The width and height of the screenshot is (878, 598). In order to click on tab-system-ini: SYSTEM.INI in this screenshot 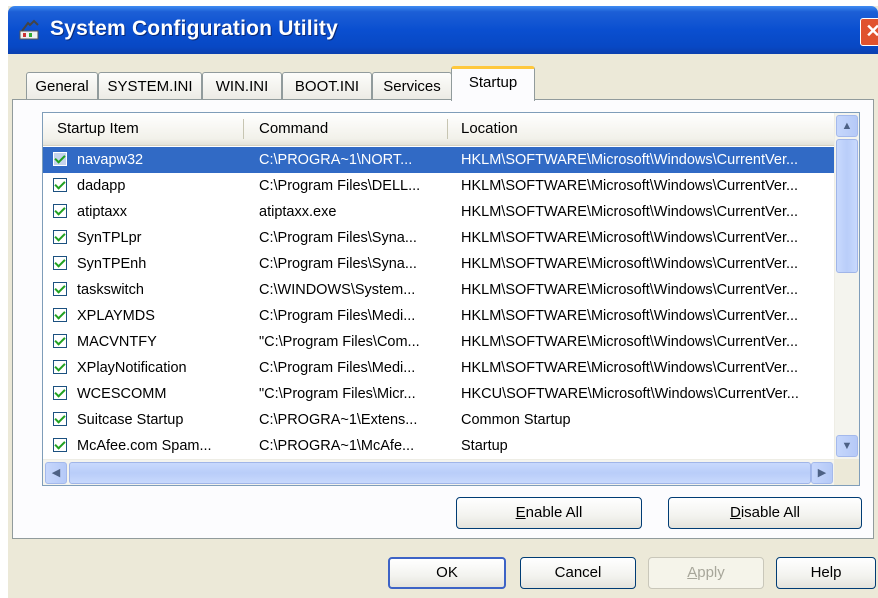, I will do `click(150, 85)`.